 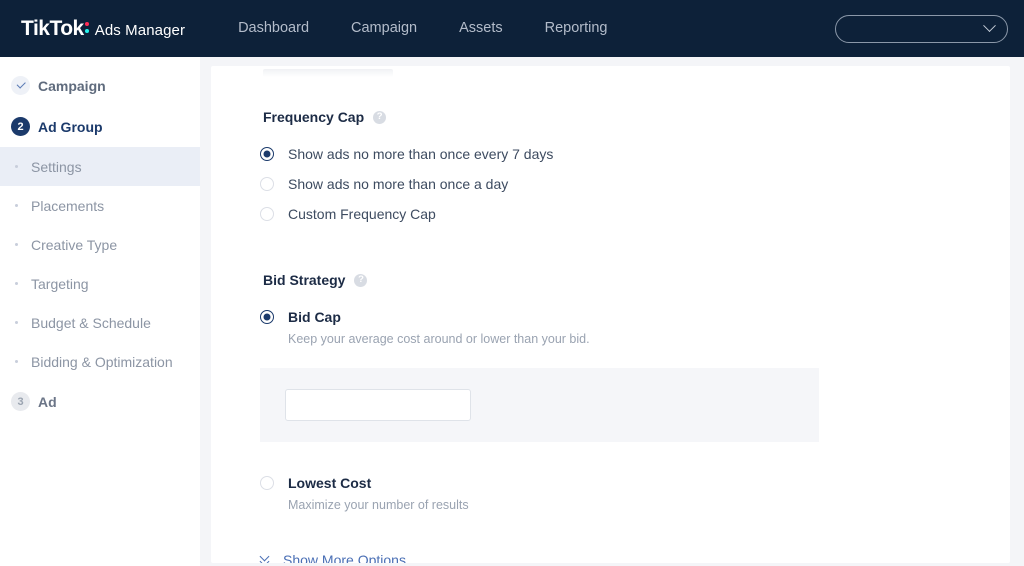 I want to click on sidebar-item-bidding-optimization: Bidding & Optimization, so click(x=100, y=361).